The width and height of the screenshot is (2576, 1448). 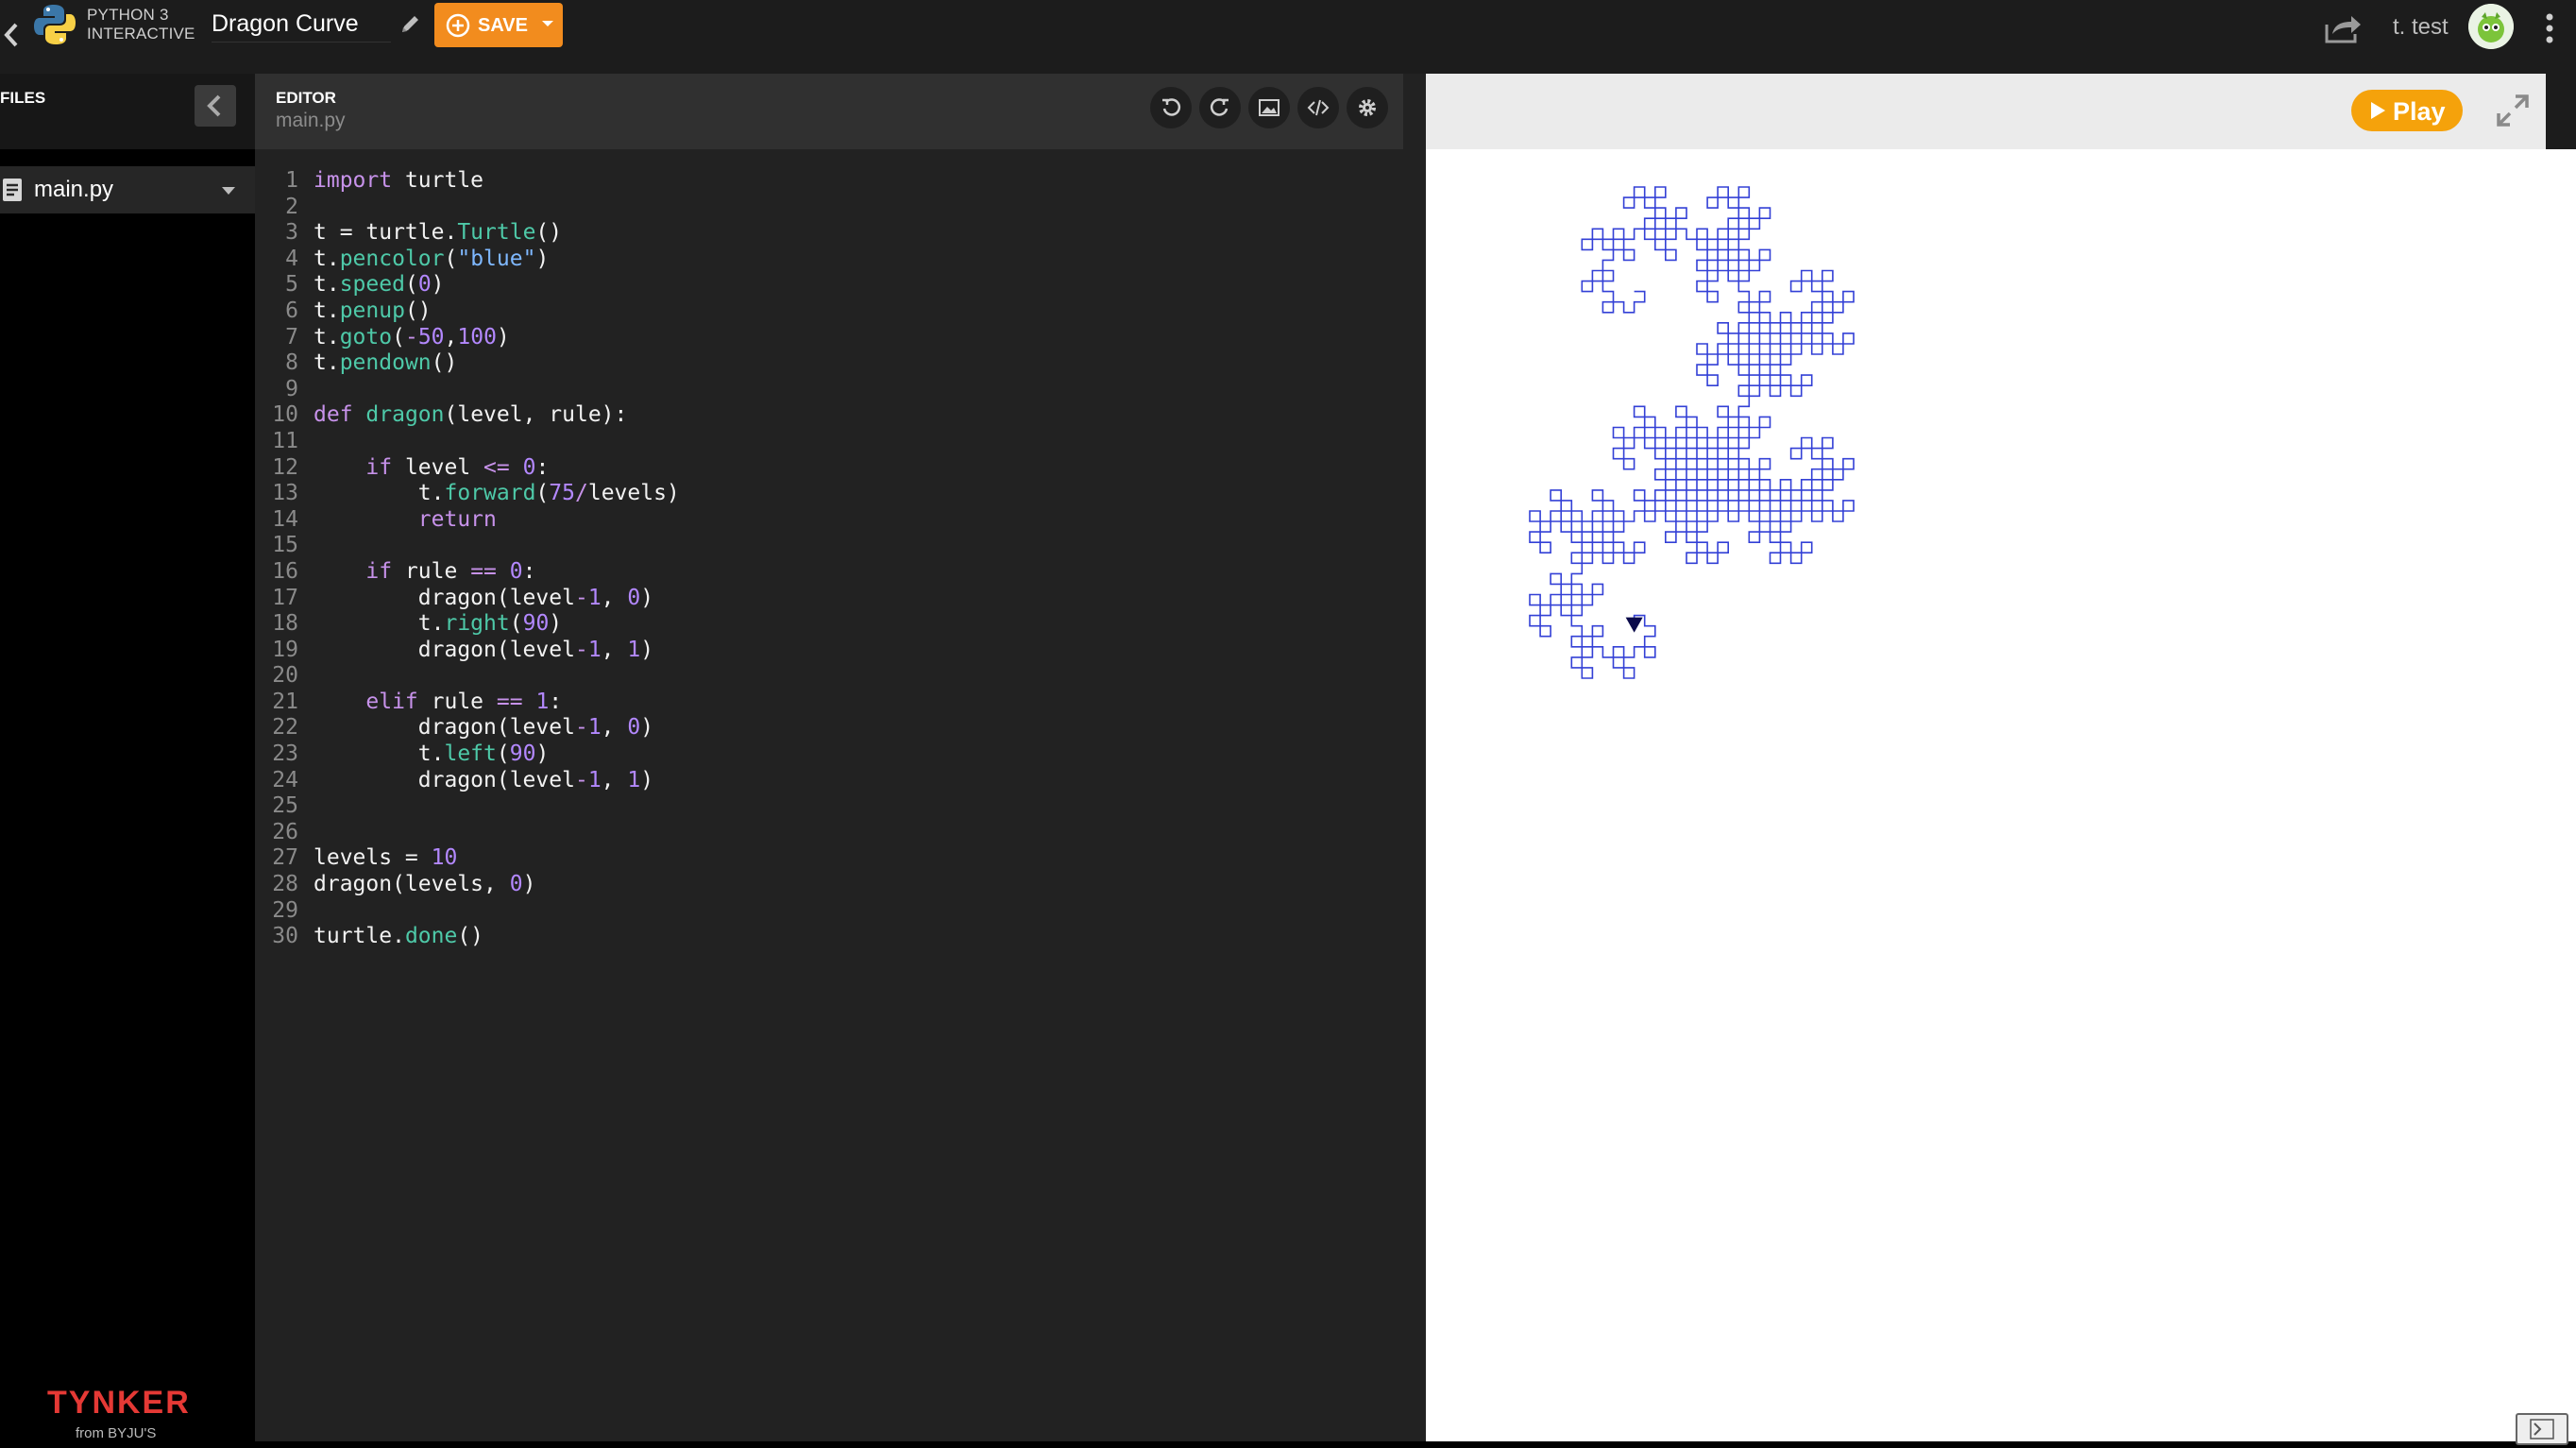 I want to click on code-icon, so click(x=1318, y=107).